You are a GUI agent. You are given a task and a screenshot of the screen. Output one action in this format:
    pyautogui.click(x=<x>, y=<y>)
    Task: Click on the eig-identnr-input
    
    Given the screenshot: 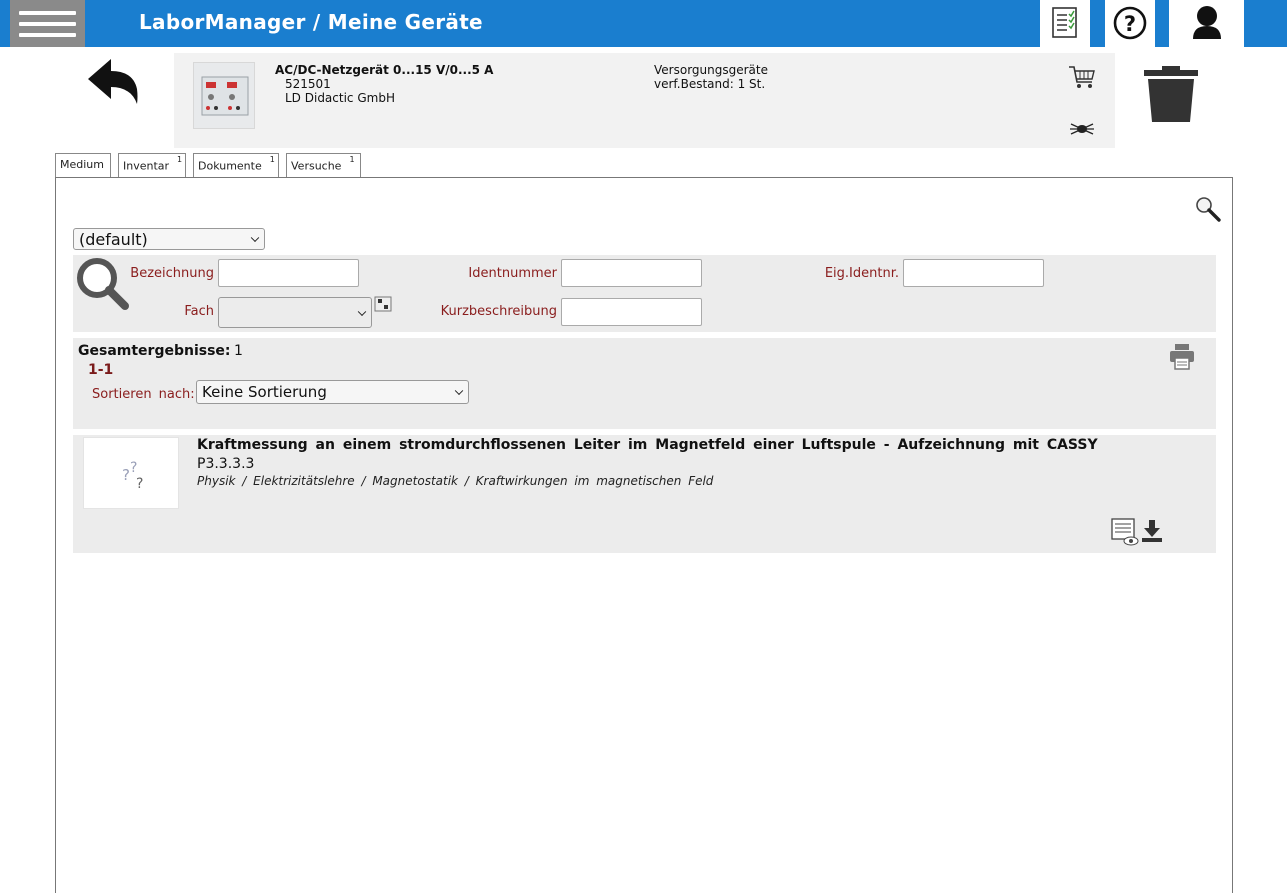 What is the action you would take?
    pyautogui.click(x=973, y=273)
    